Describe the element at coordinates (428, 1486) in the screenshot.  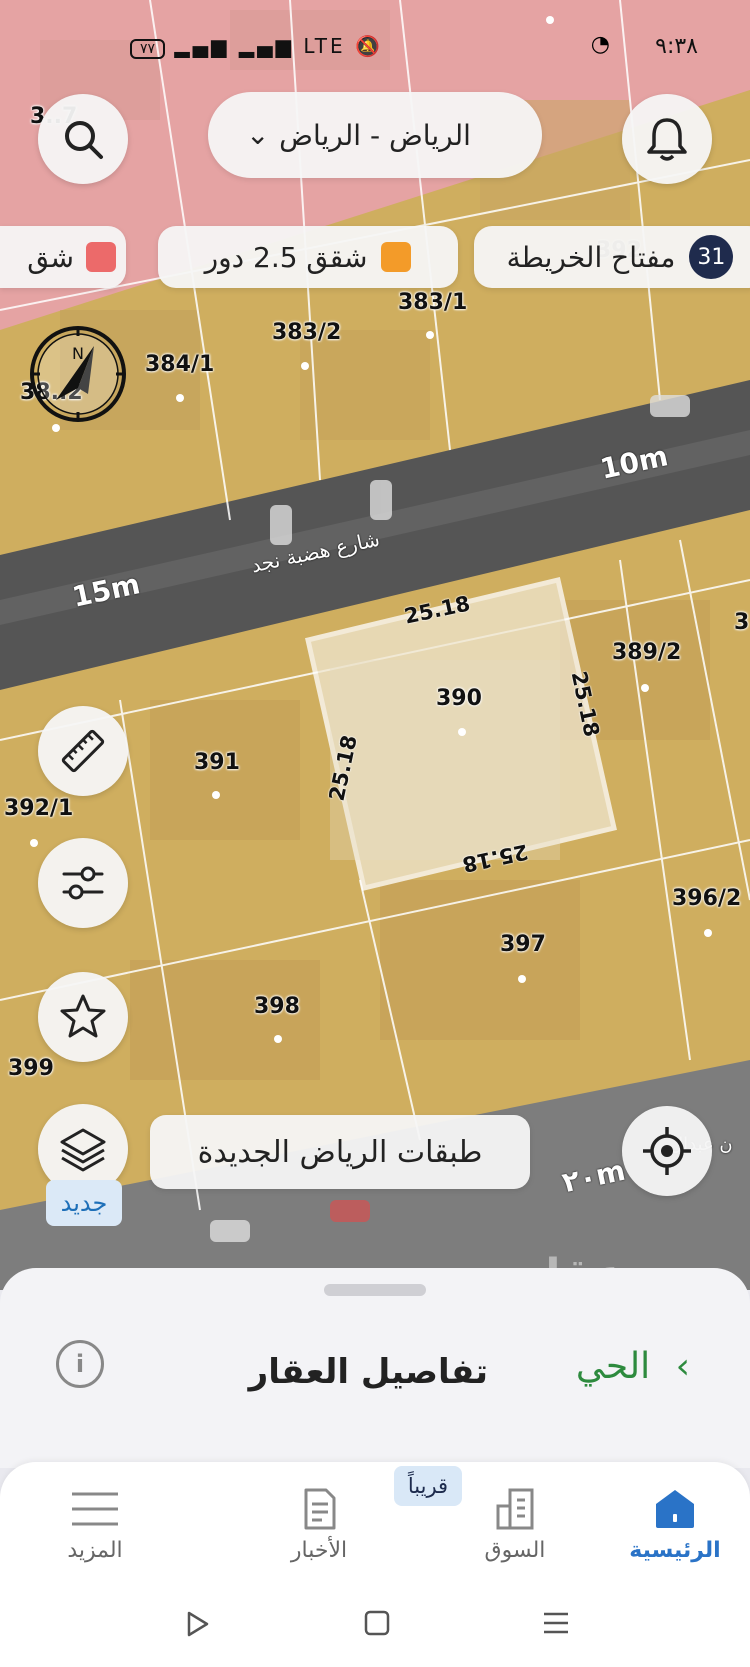
I see `coming-soon-badge: قريباً` at that location.